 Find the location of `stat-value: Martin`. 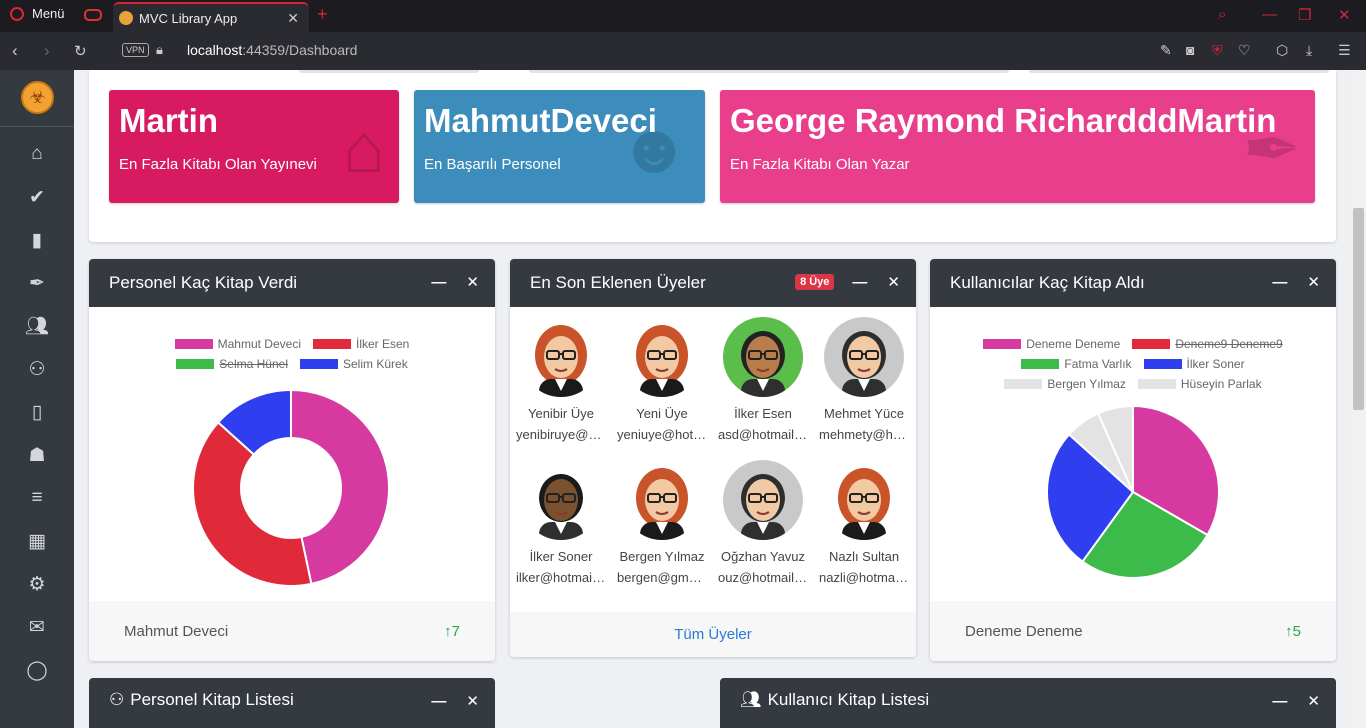

stat-value: Martin is located at coordinates (168, 120).